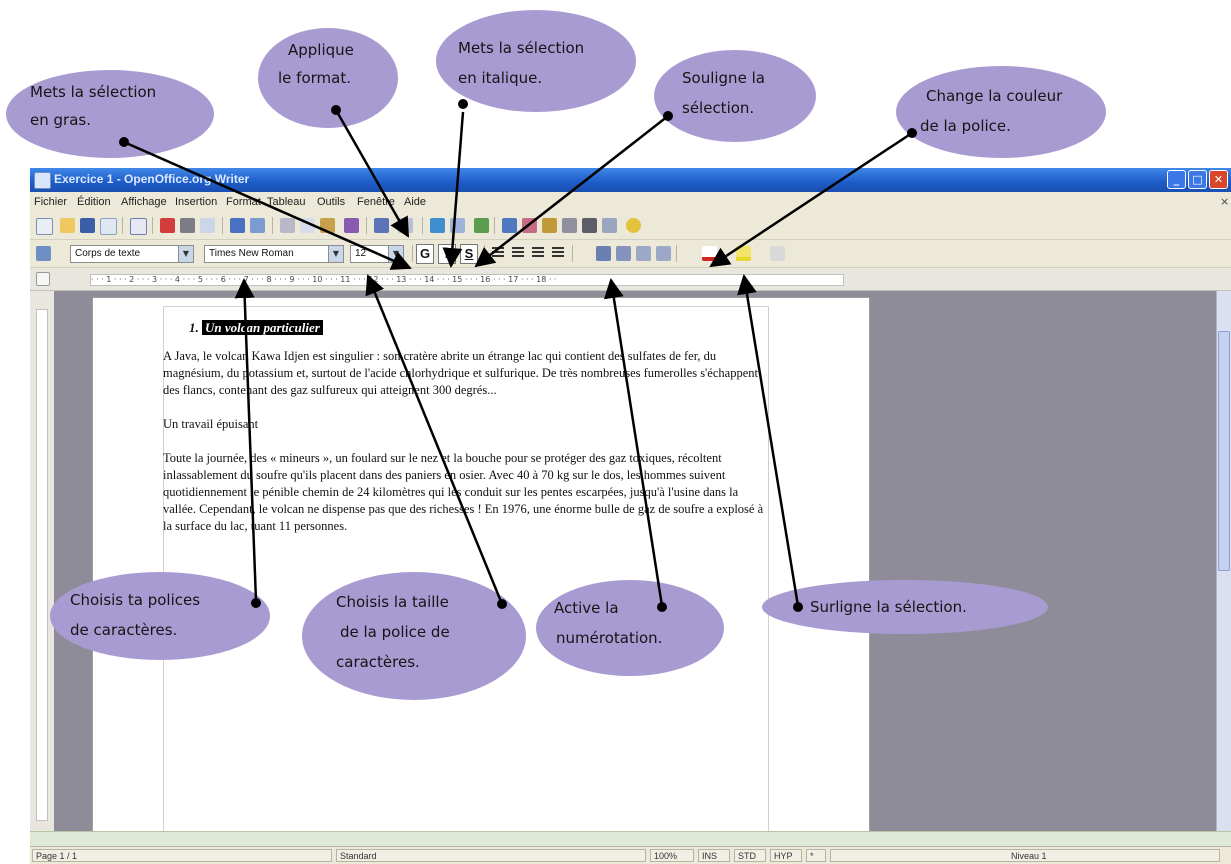  What do you see at coordinates (1224, 451) in the screenshot?
I see `scrollbar-thumb` at bounding box center [1224, 451].